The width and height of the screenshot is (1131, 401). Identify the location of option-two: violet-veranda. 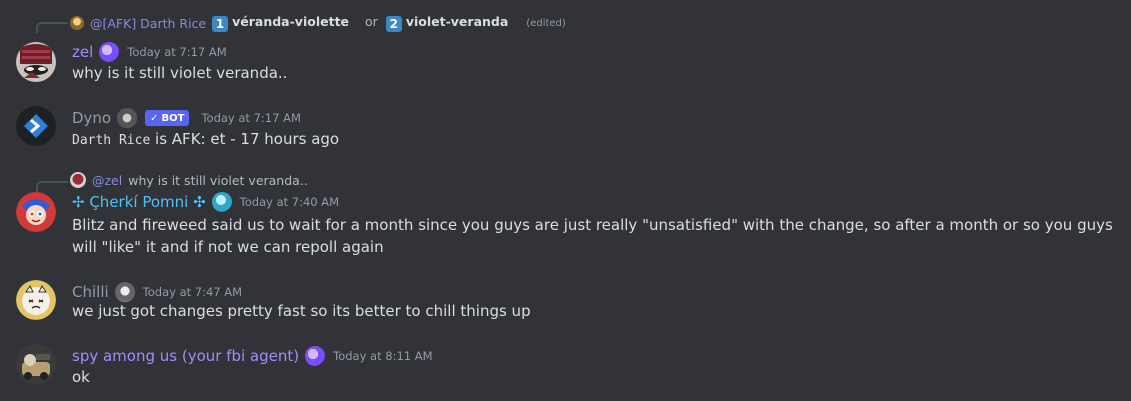
(457, 21).